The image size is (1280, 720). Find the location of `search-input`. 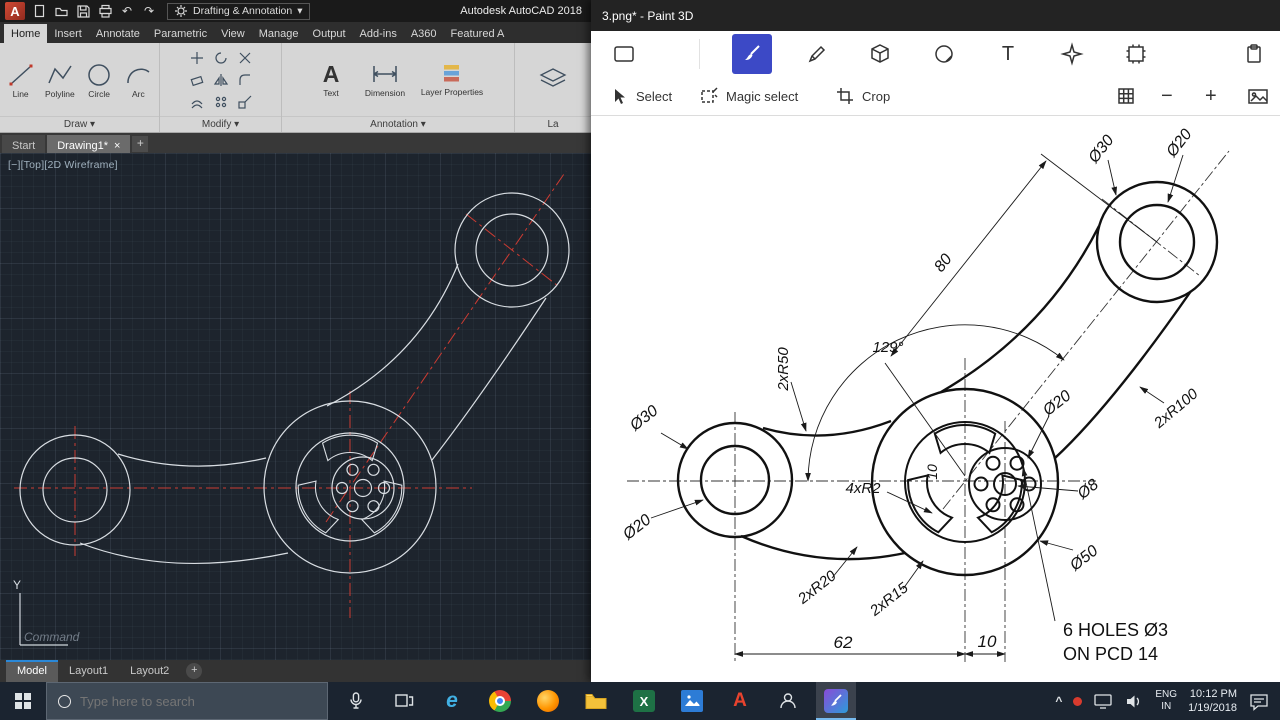

search-input is located at coordinates (190, 701).